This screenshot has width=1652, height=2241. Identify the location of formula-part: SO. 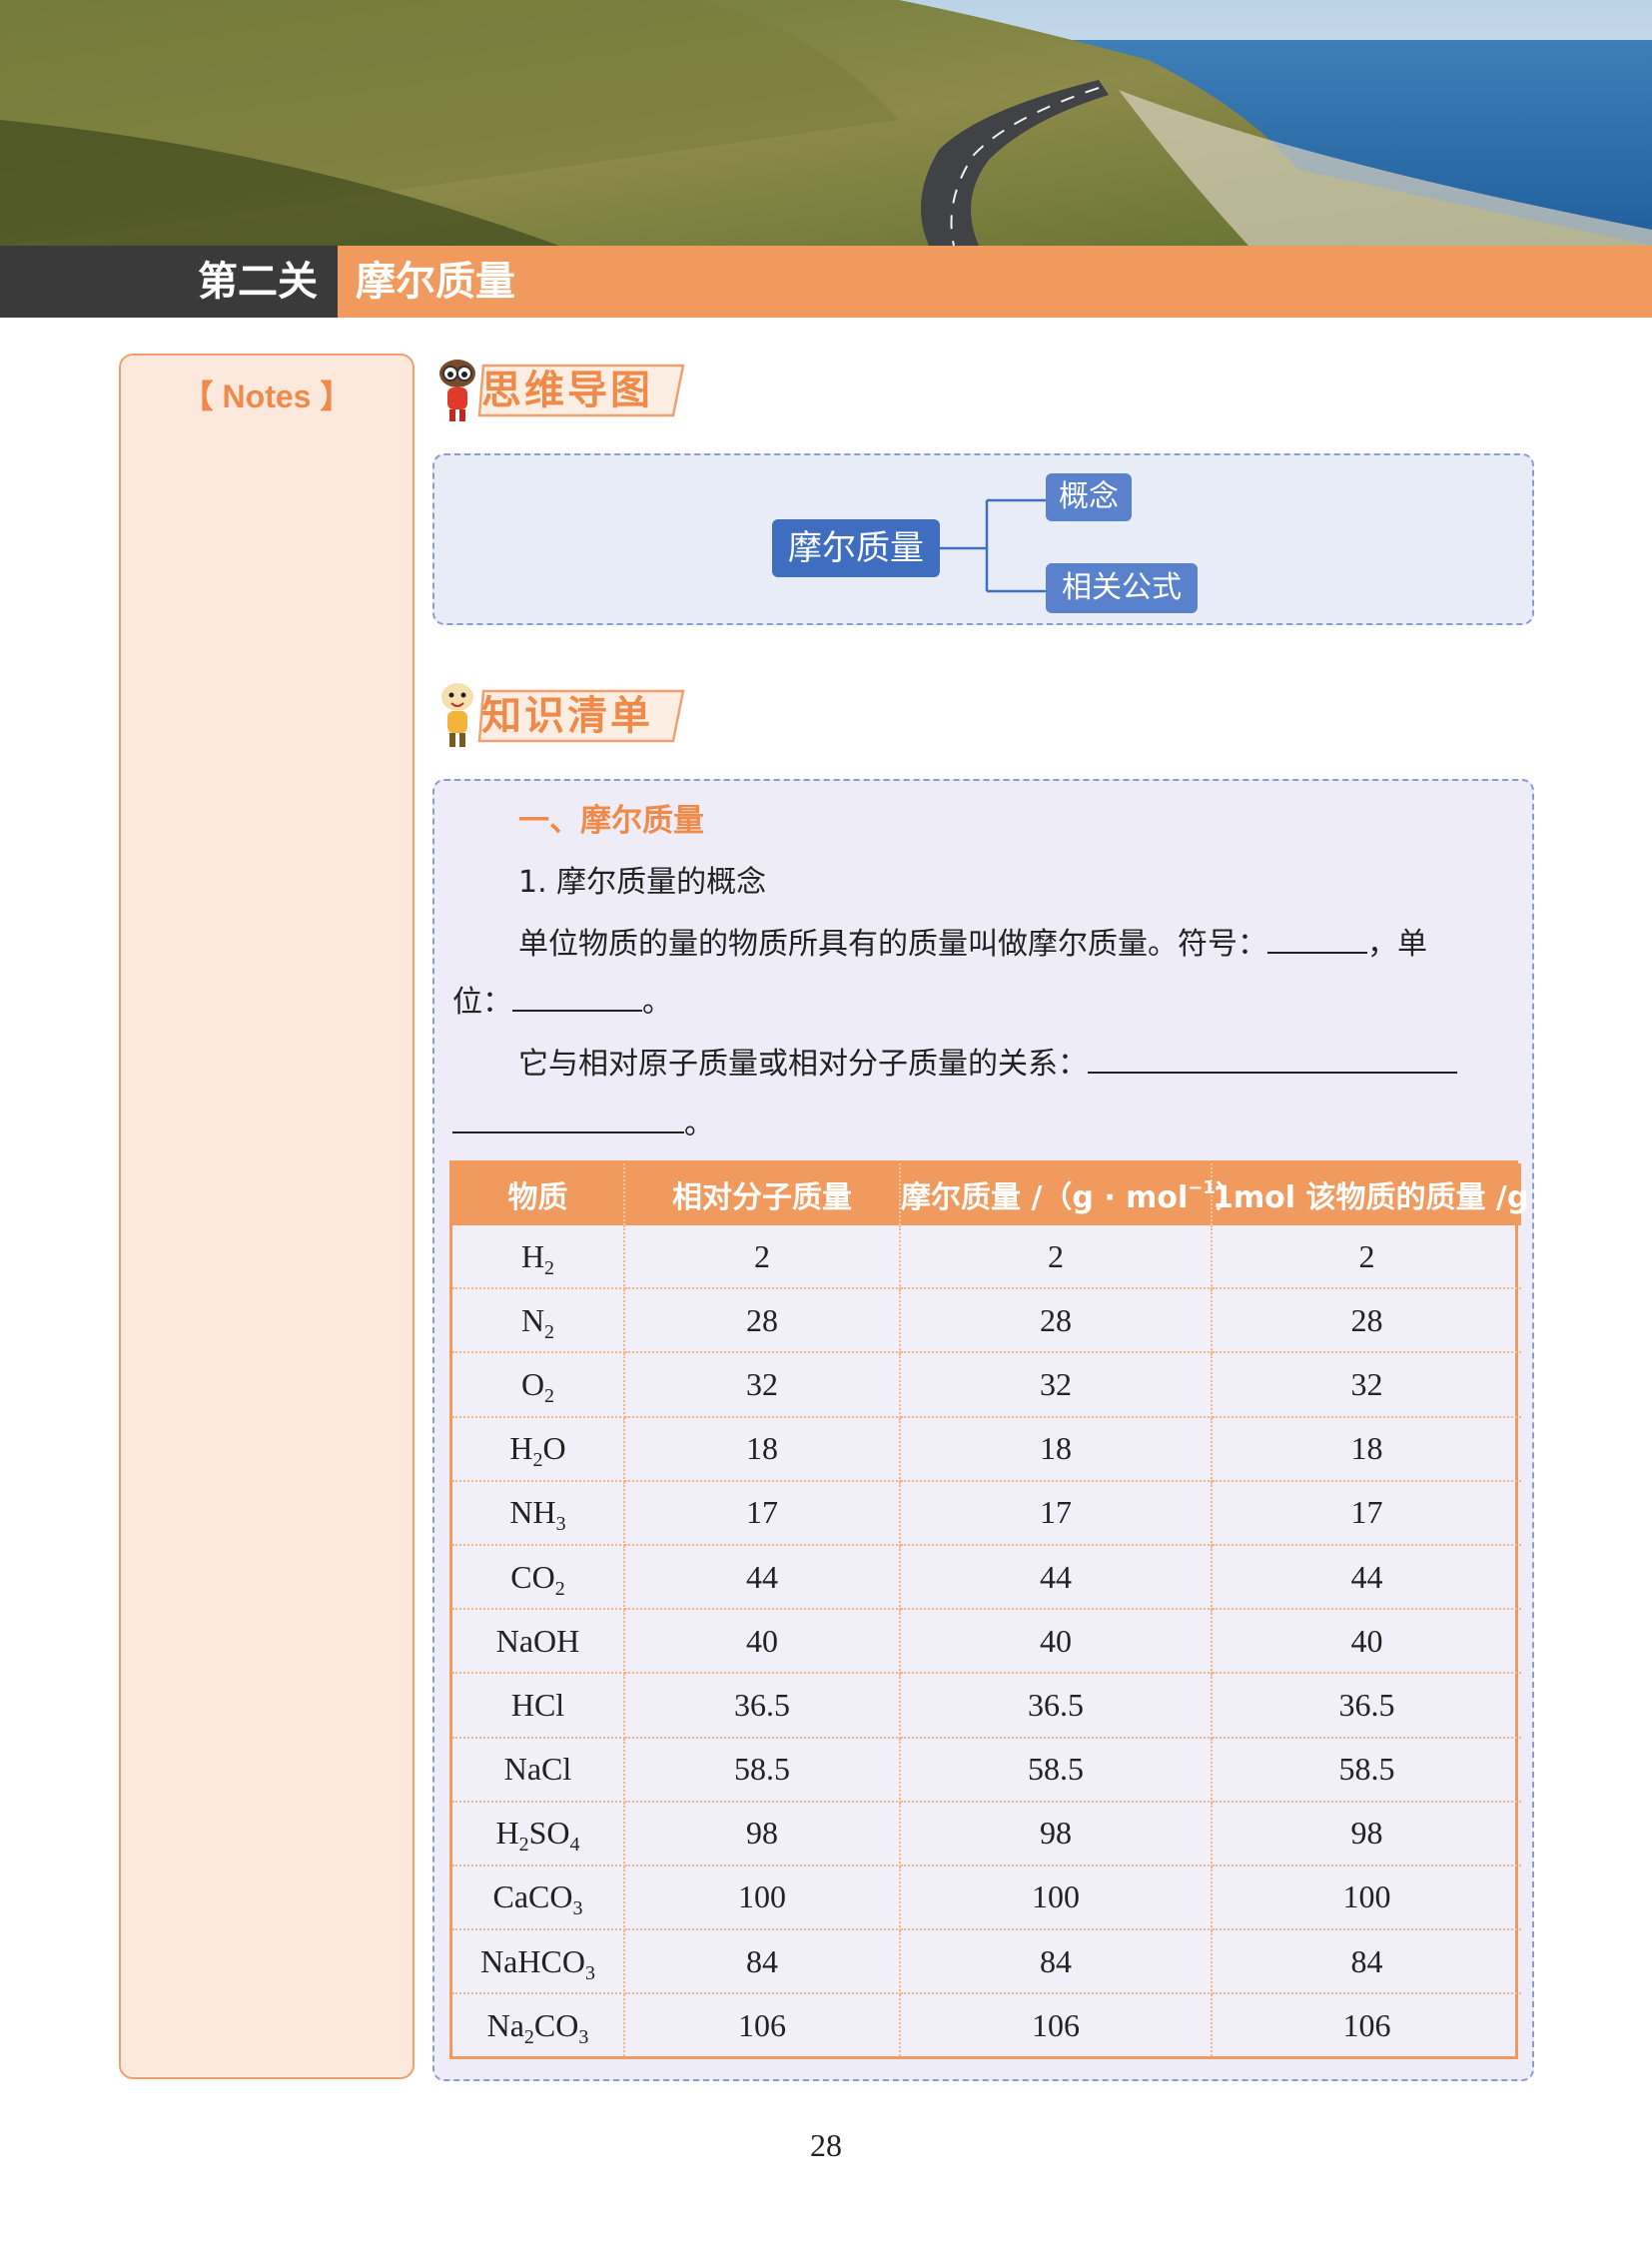
(549, 1834).